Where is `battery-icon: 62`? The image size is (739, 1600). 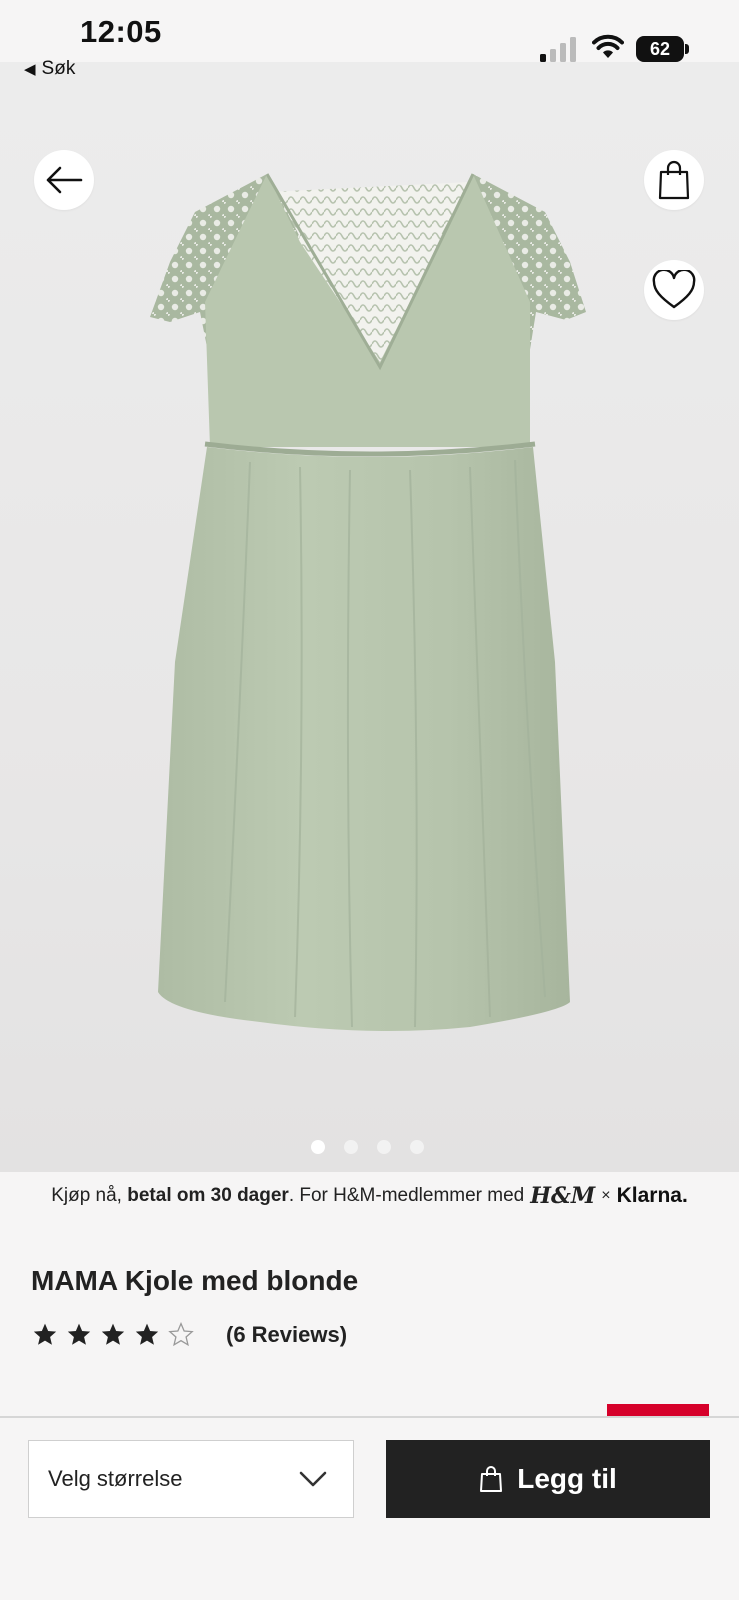 battery-icon: 62 is located at coordinates (663, 49).